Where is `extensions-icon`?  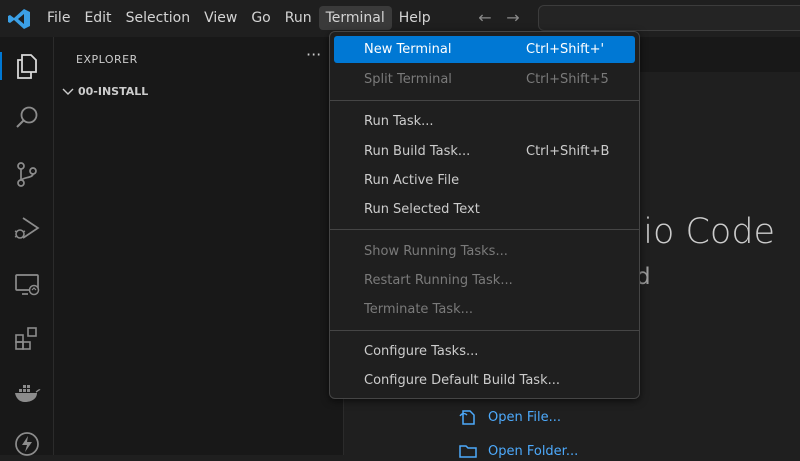 extensions-icon is located at coordinates (27, 338).